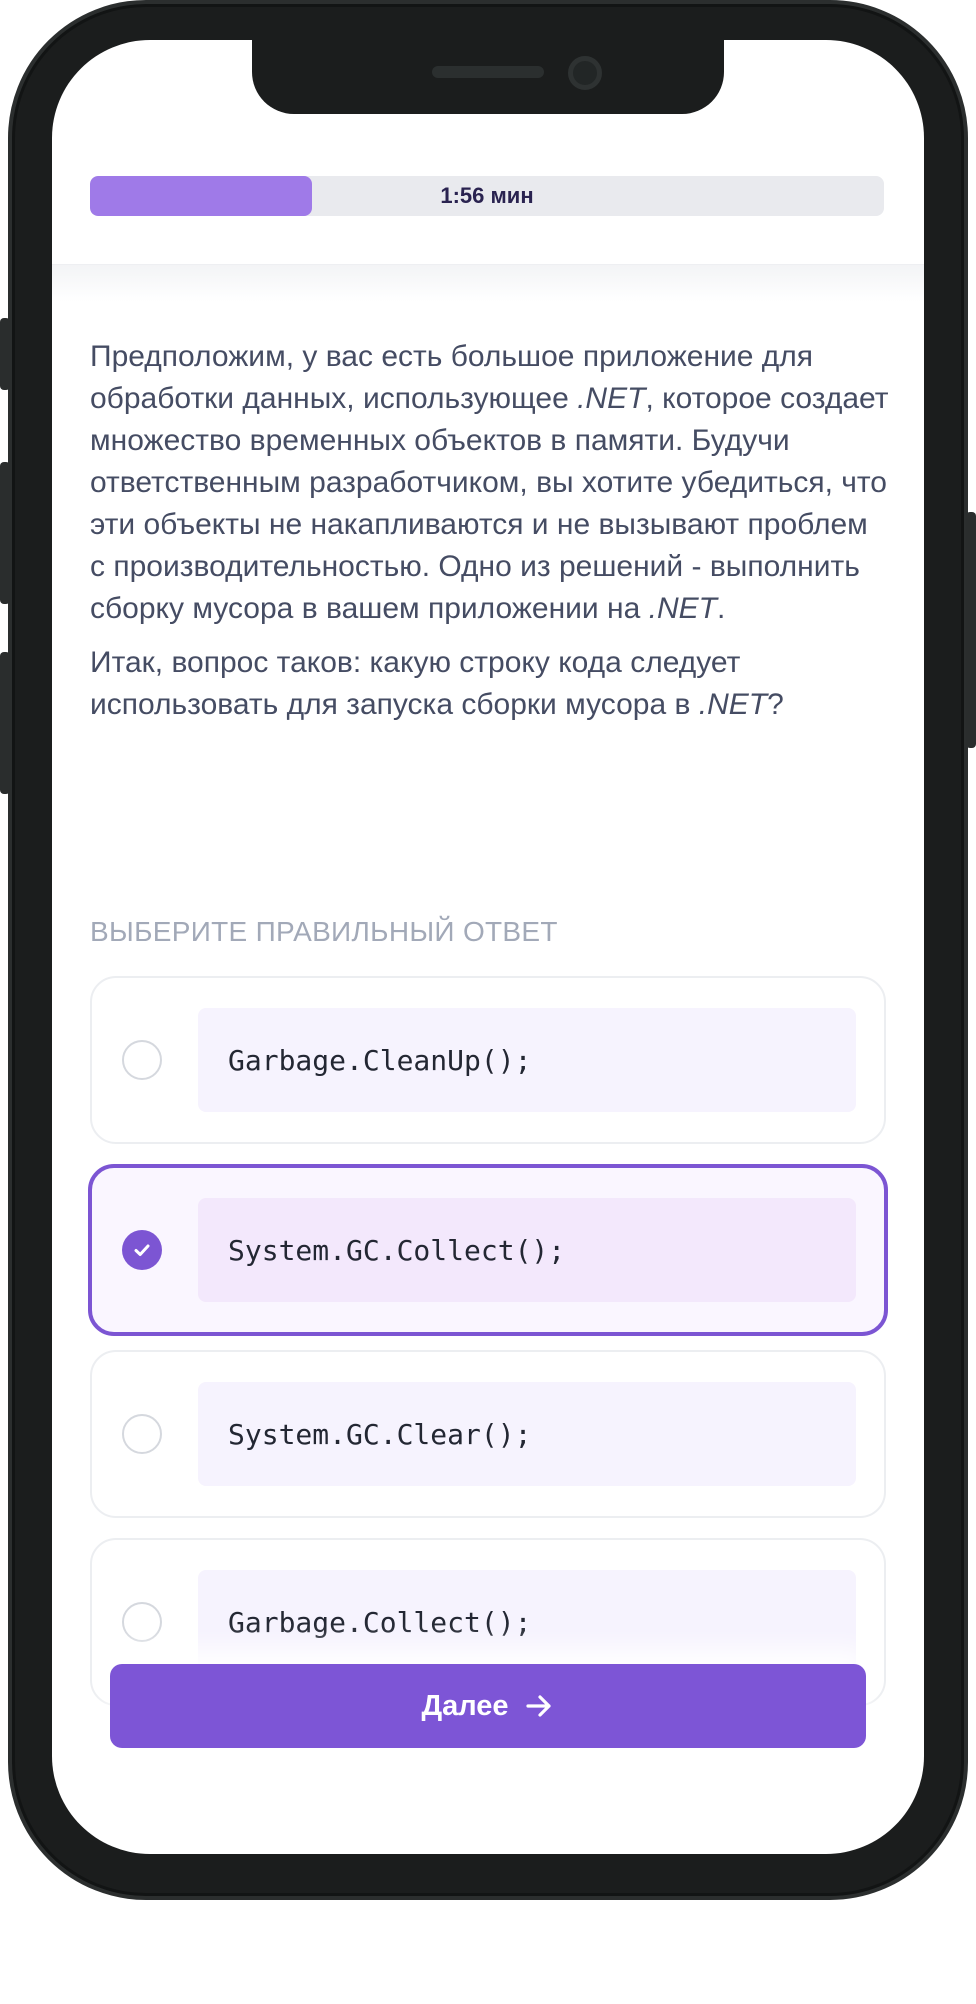 This screenshot has width=976, height=2004. I want to click on answer-code: System.GC.Collect();, so click(527, 1250).